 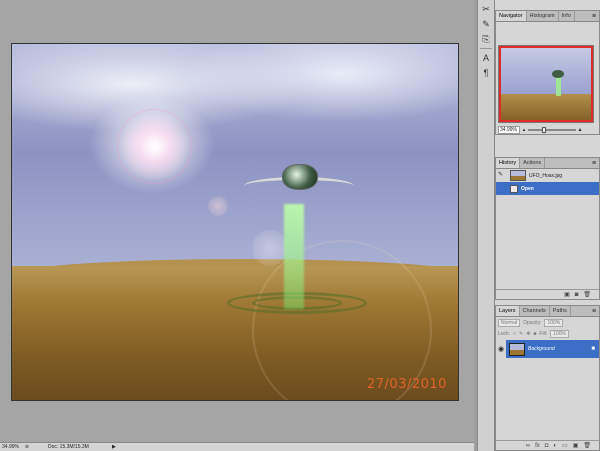 What do you see at coordinates (294, 256) in the screenshot?
I see `ufo-light-beam` at bounding box center [294, 256].